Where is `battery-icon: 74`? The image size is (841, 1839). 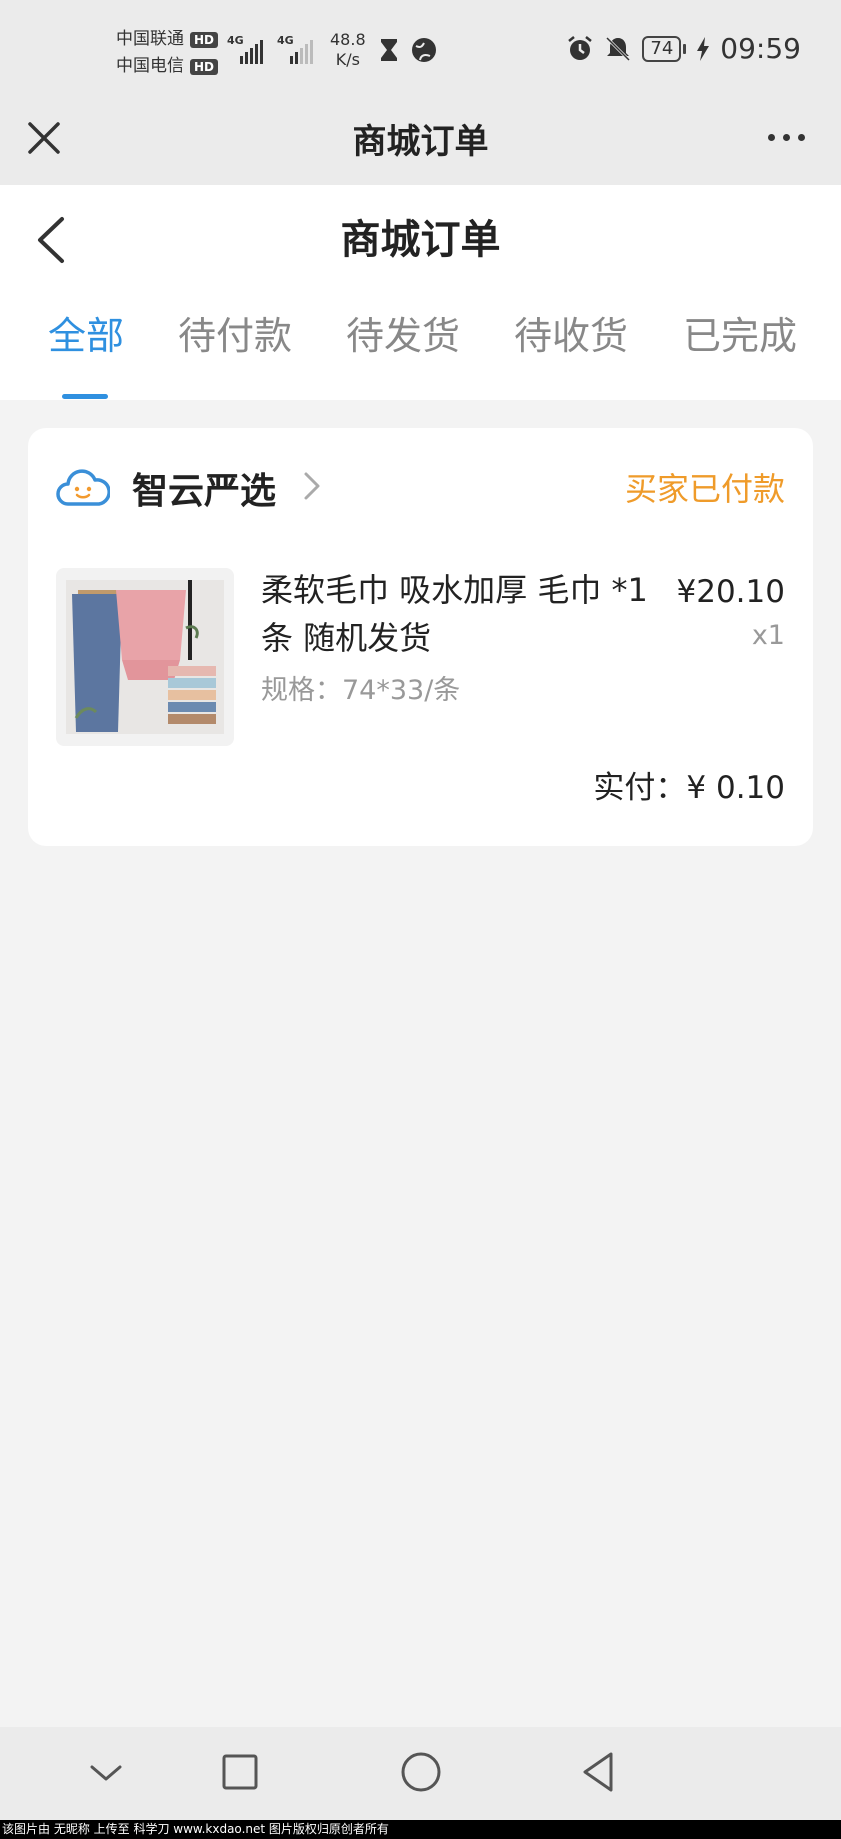 battery-icon: 74 is located at coordinates (664, 48).